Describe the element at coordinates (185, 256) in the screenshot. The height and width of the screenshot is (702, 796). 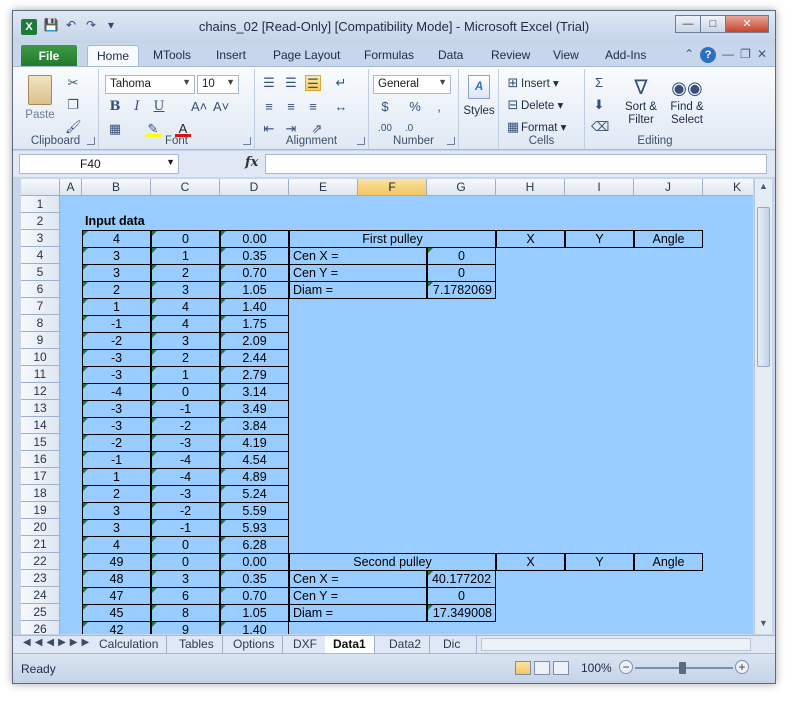
I see `cell-c4: 1` at that location.